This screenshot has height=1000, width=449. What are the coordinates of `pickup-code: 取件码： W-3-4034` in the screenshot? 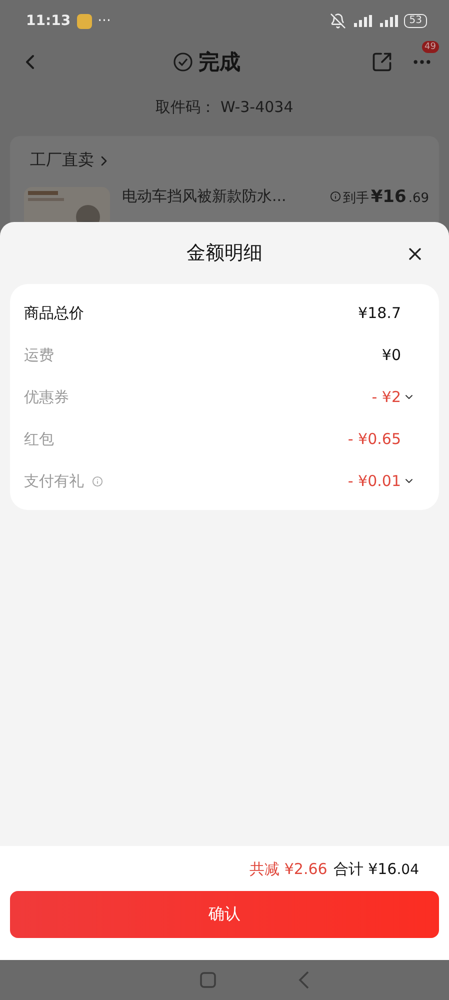 It's located at (224, 107).